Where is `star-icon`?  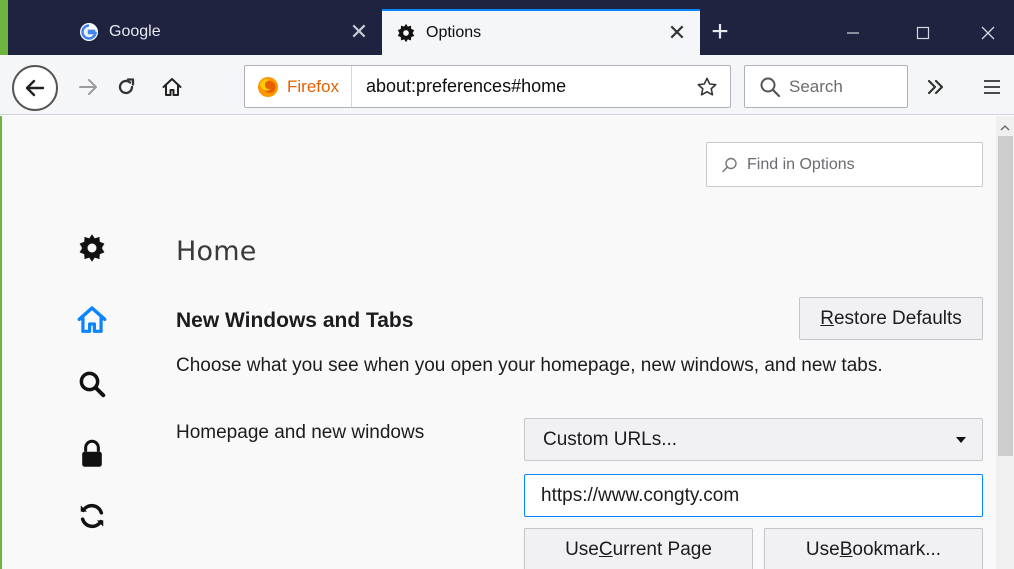
star-icon is located at coordinates (707, 87).